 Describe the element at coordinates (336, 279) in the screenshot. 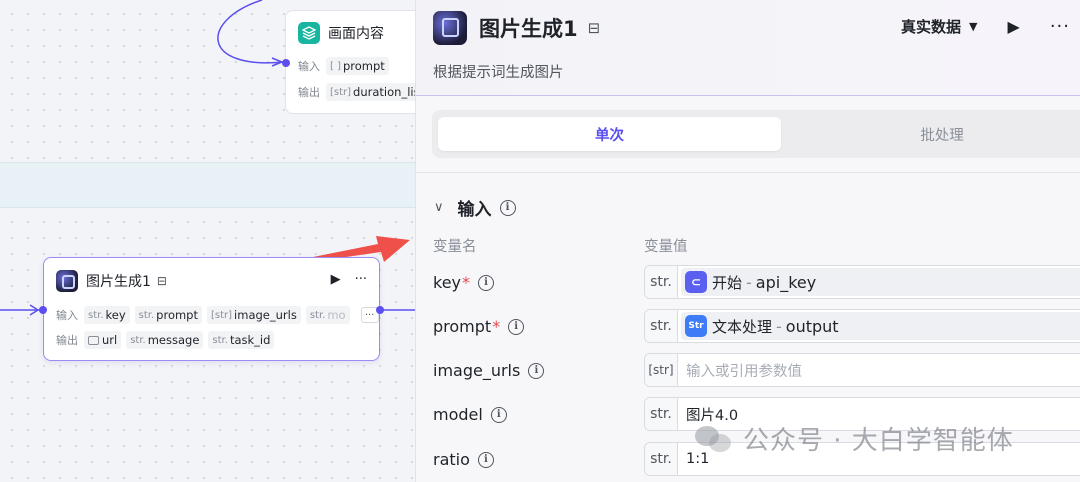

I see `run-node-icon: ▶` at that location.